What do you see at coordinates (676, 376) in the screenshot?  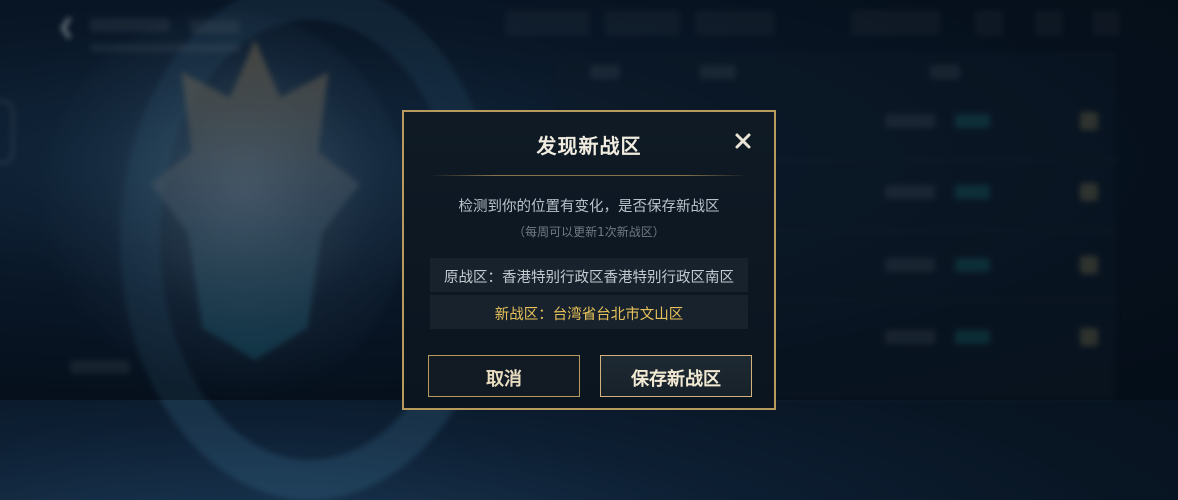 I see `save-region-button: 保存新战区` at bounding box center [676, 376].